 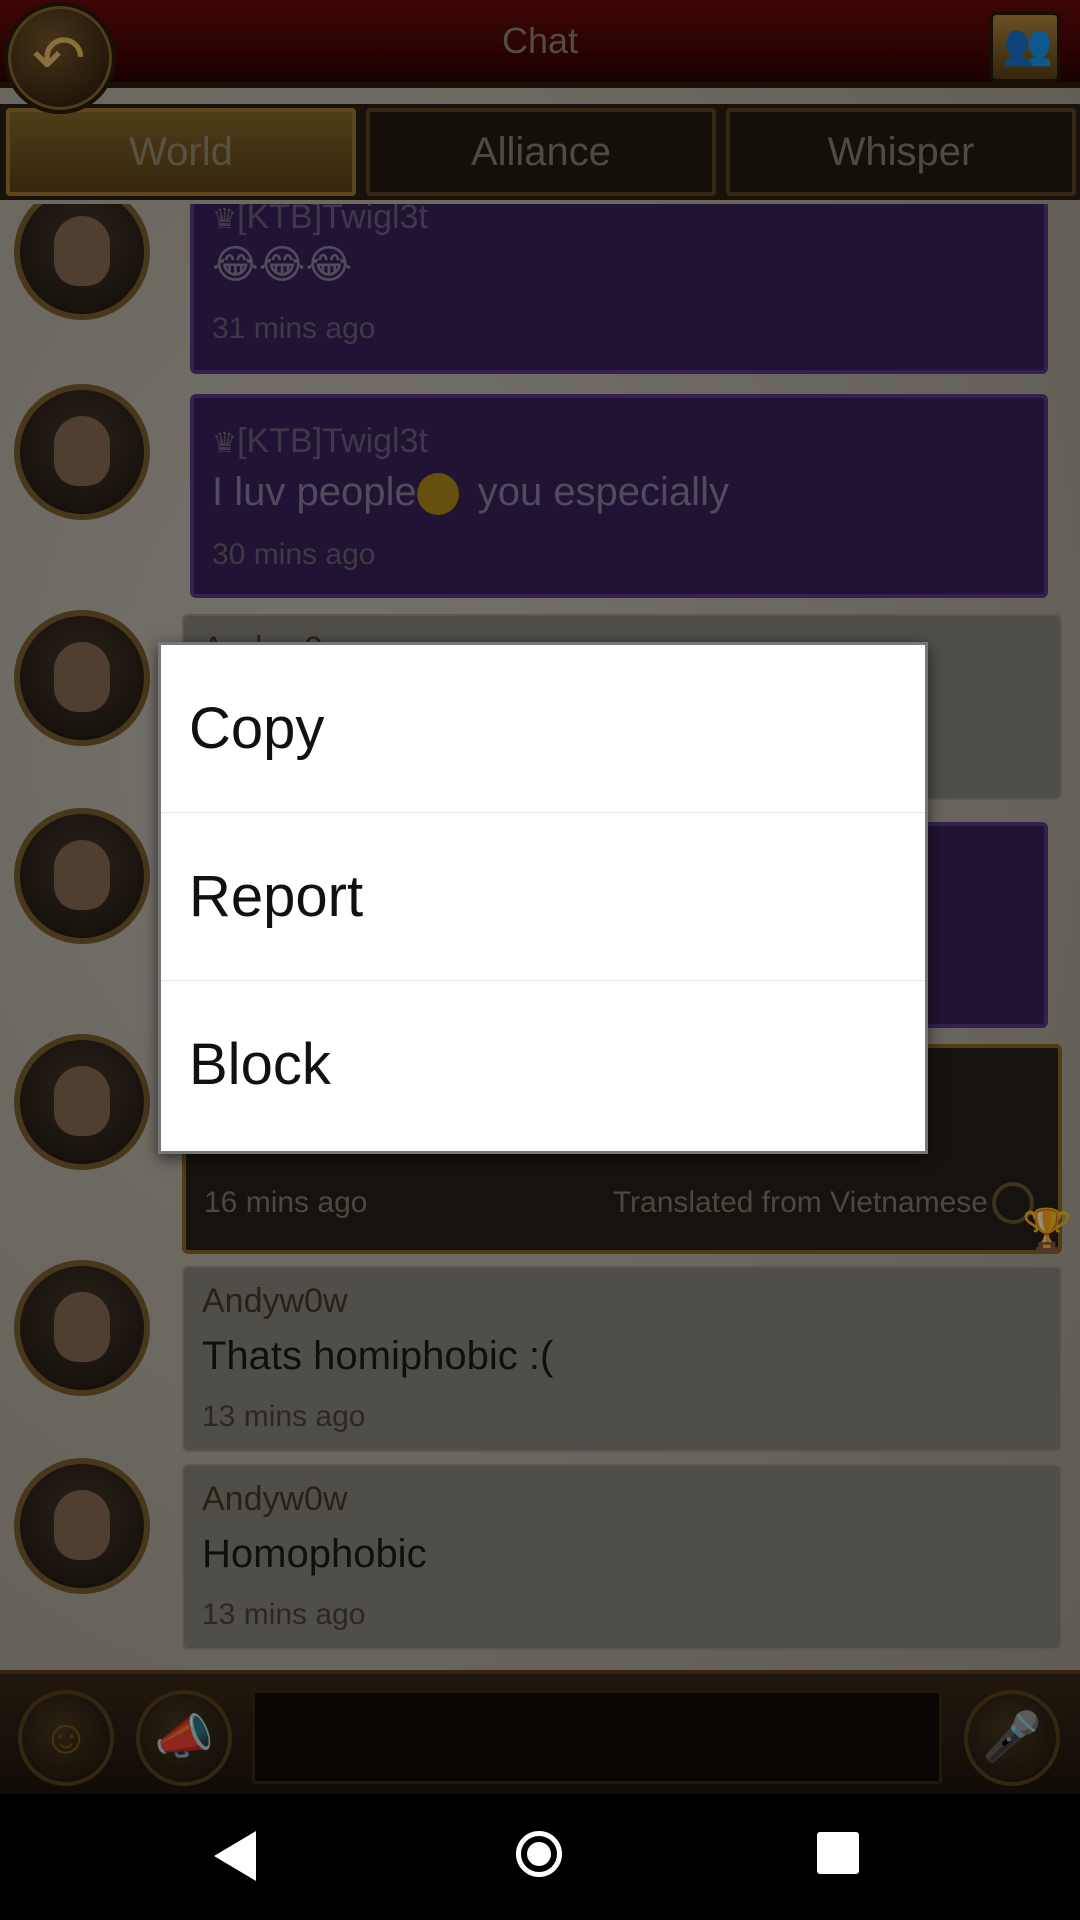 I want to click on menu-item-label: Report, so click(x=276, y=896).